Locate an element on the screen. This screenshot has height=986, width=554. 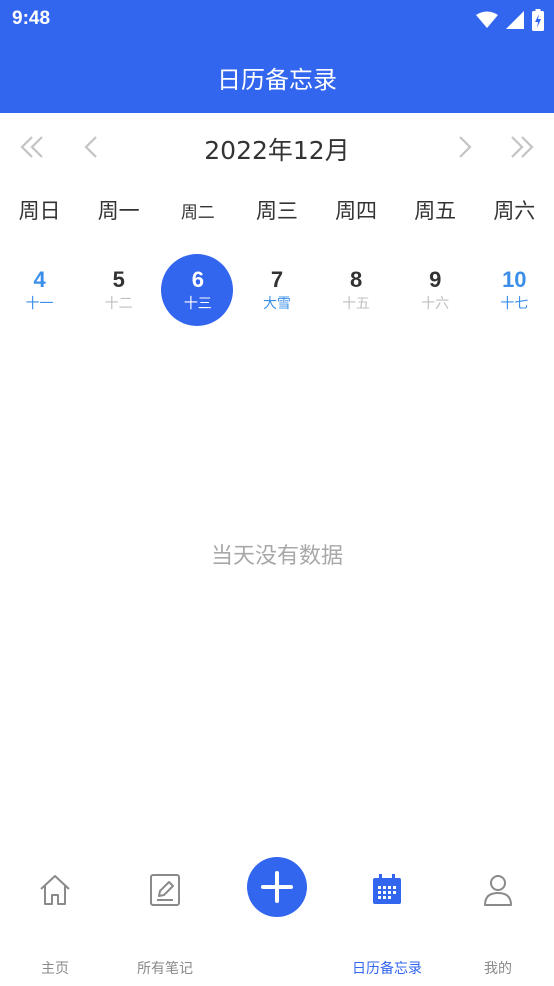
weekday-mon: 周一 is located at coordinates (118, 211).